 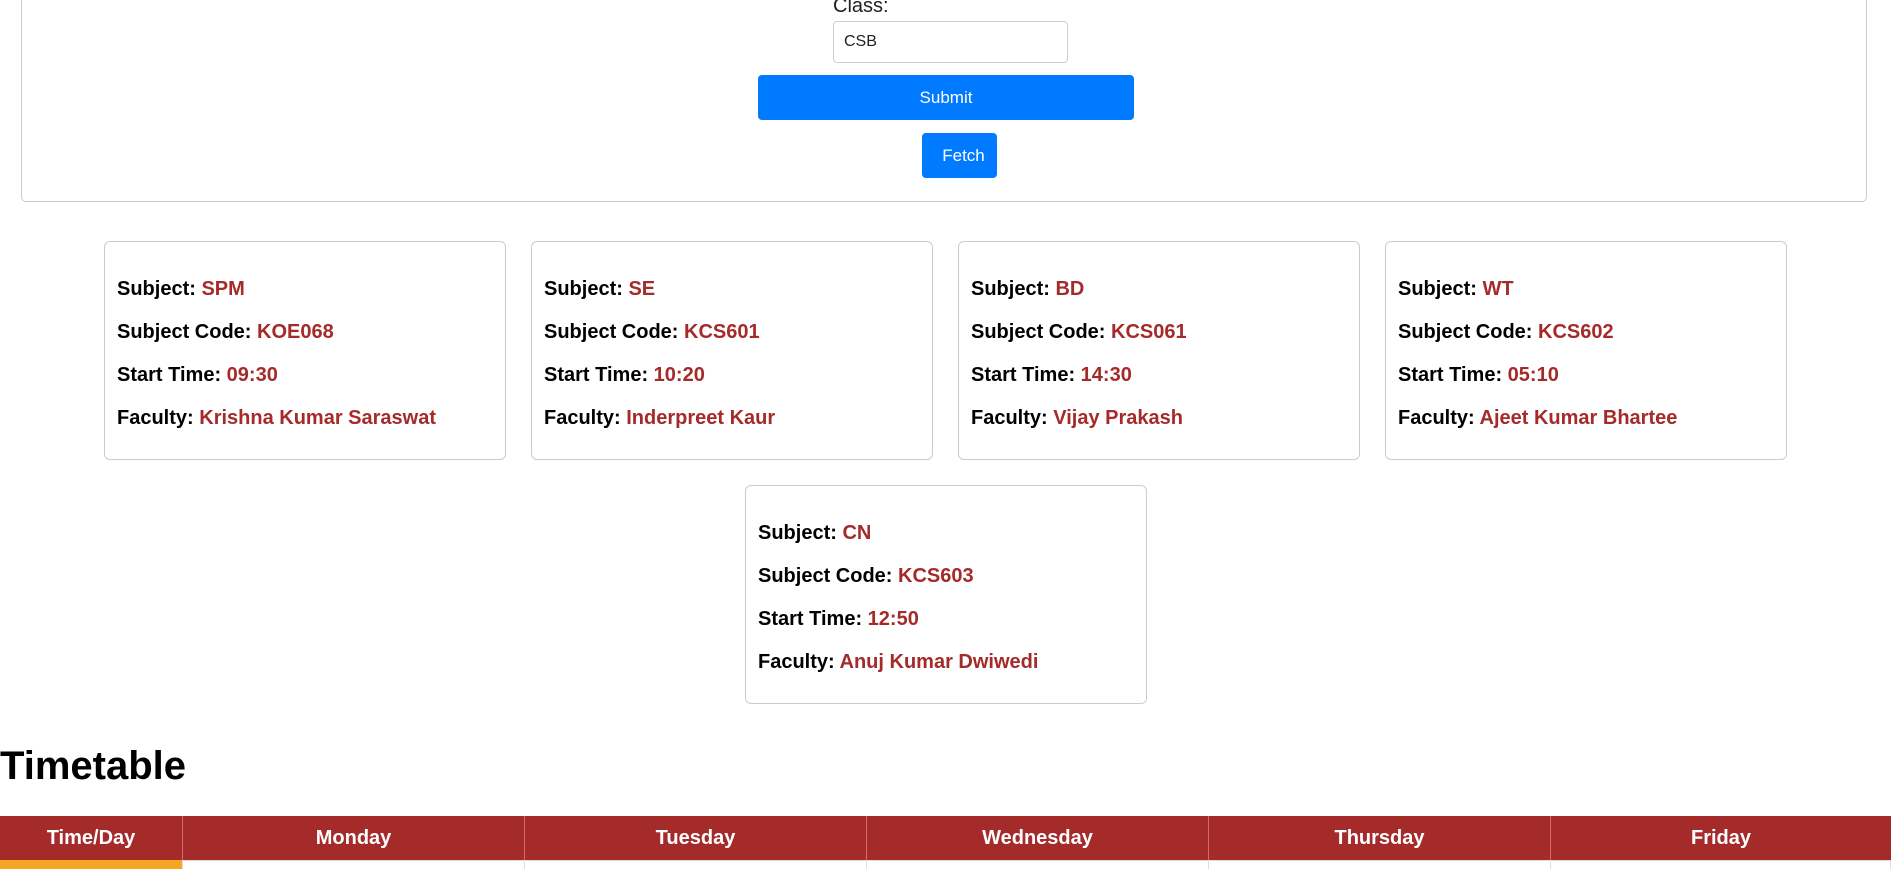 What do you see at coordinates (1149, 332) in the screenshot?
I see `subject-code-value: KCS061` at bounding box center [1149, 332].